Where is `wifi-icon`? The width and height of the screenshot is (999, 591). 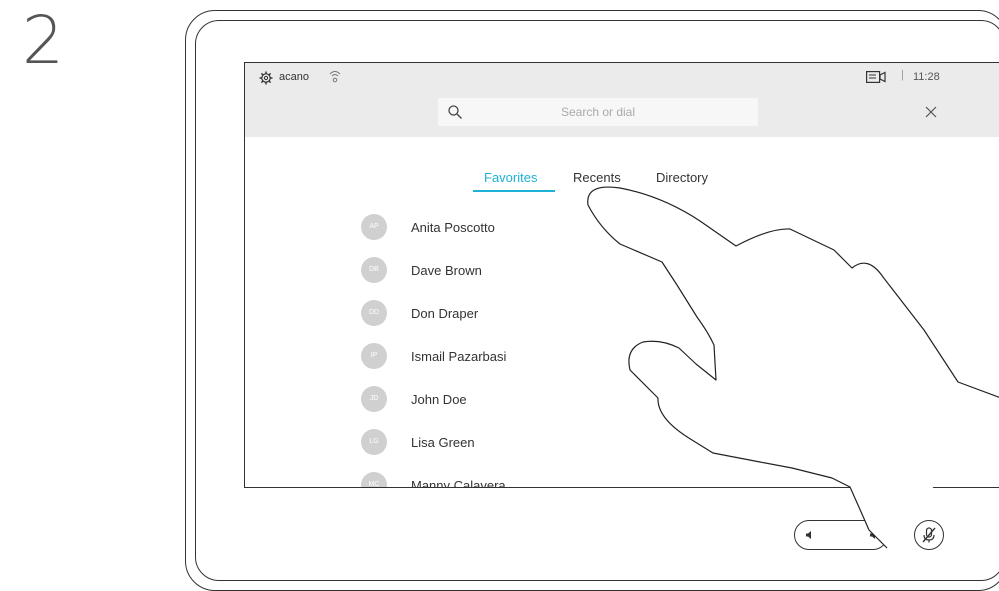
wifi-icon is located at coordinates (335, 77).